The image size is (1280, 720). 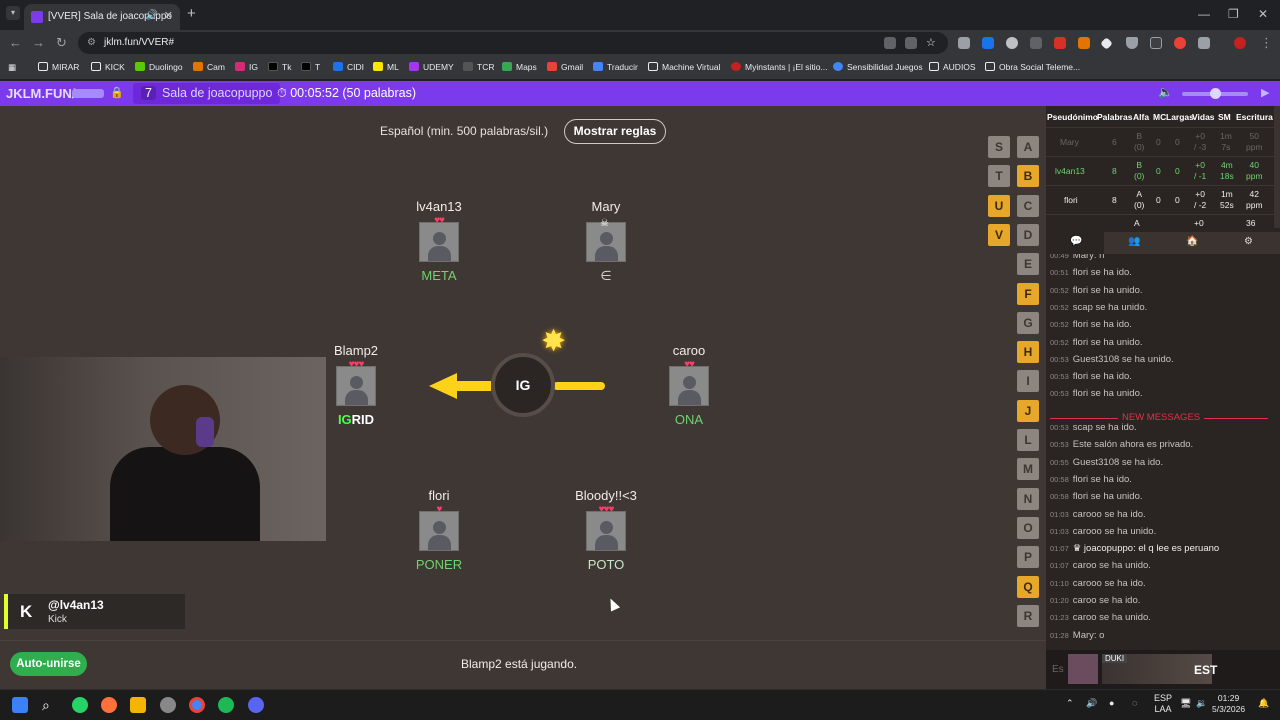 I want to click on whatsapp-icon, so click(x=80, y=705).